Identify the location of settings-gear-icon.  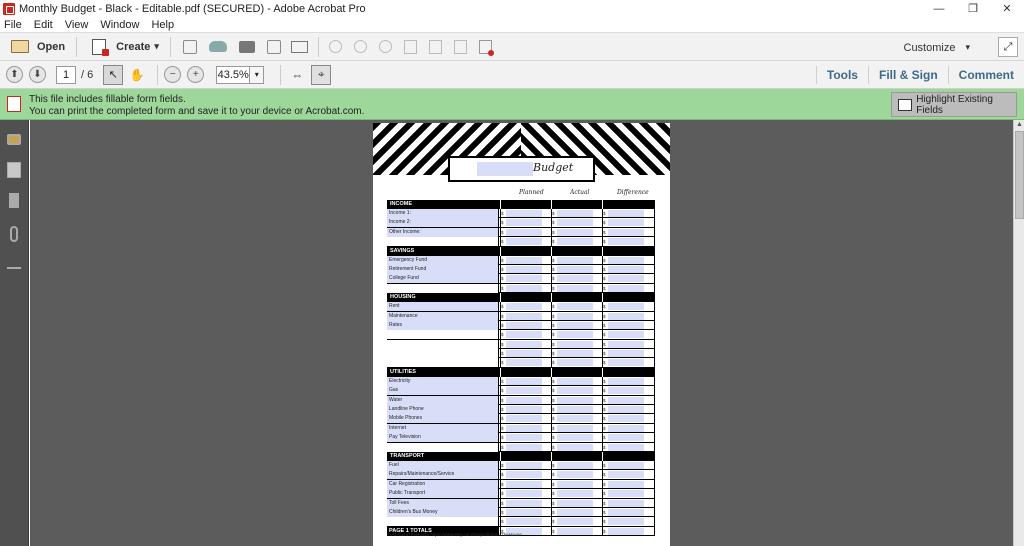
(335, 46).